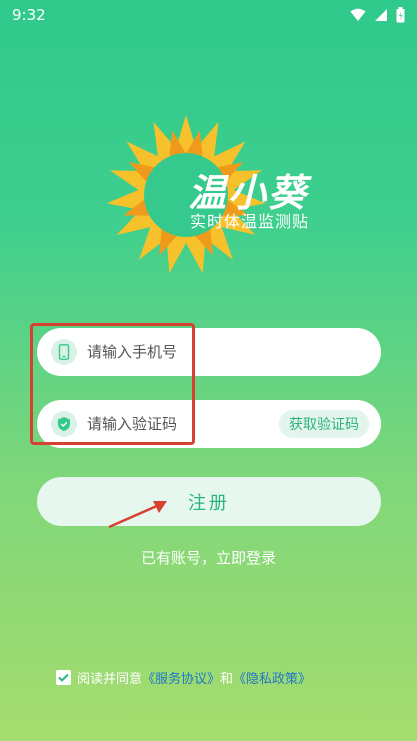  I want to click on status-time: 9:32, so click(29, 15).